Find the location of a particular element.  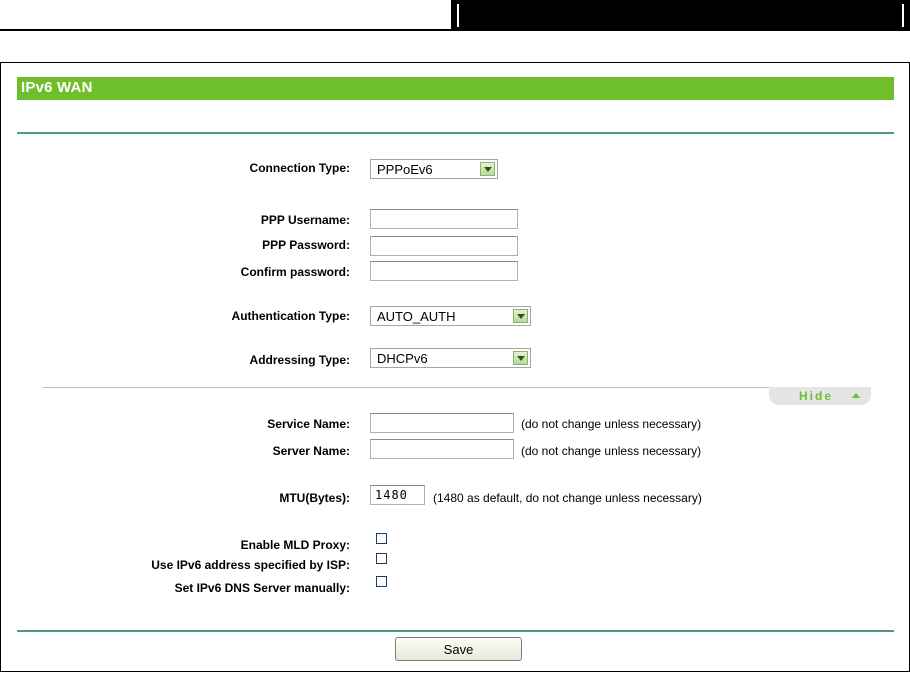

mtu-label: MTU(Bytes): is located at coordinates (314, 498).